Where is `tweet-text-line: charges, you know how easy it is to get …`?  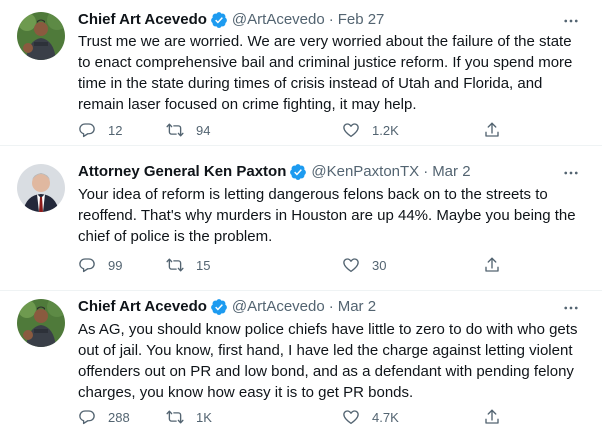 tweet-text-line: charges, you know how easy it is to get … is located at coordinates (246, 392).